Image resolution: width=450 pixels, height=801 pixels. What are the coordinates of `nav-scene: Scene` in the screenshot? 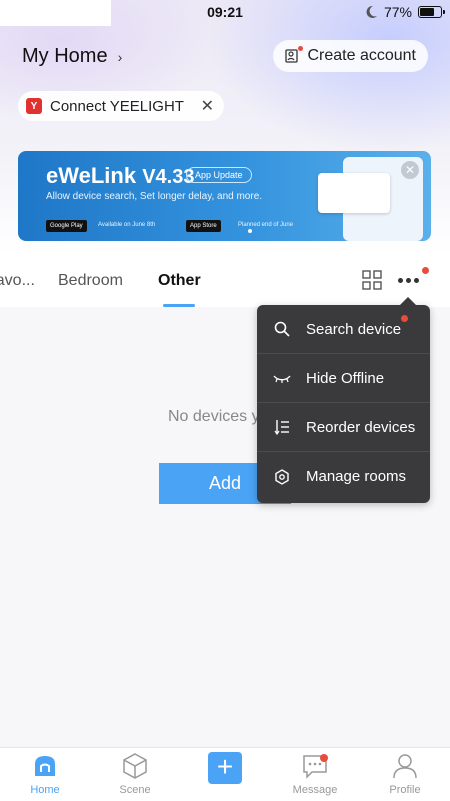 It's located at (135, 774).